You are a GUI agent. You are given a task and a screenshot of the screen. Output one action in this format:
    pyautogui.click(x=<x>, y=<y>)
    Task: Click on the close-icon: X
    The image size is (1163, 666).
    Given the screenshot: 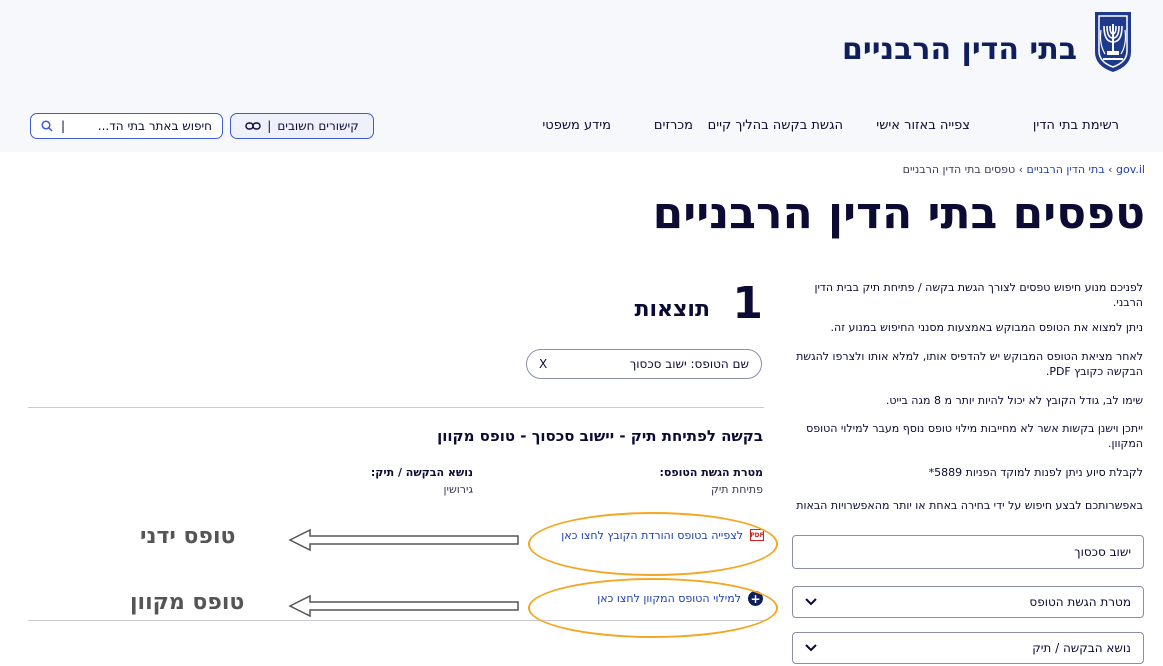 What is the action you would take?
    pyautogui.click(x=543, y=364)
    